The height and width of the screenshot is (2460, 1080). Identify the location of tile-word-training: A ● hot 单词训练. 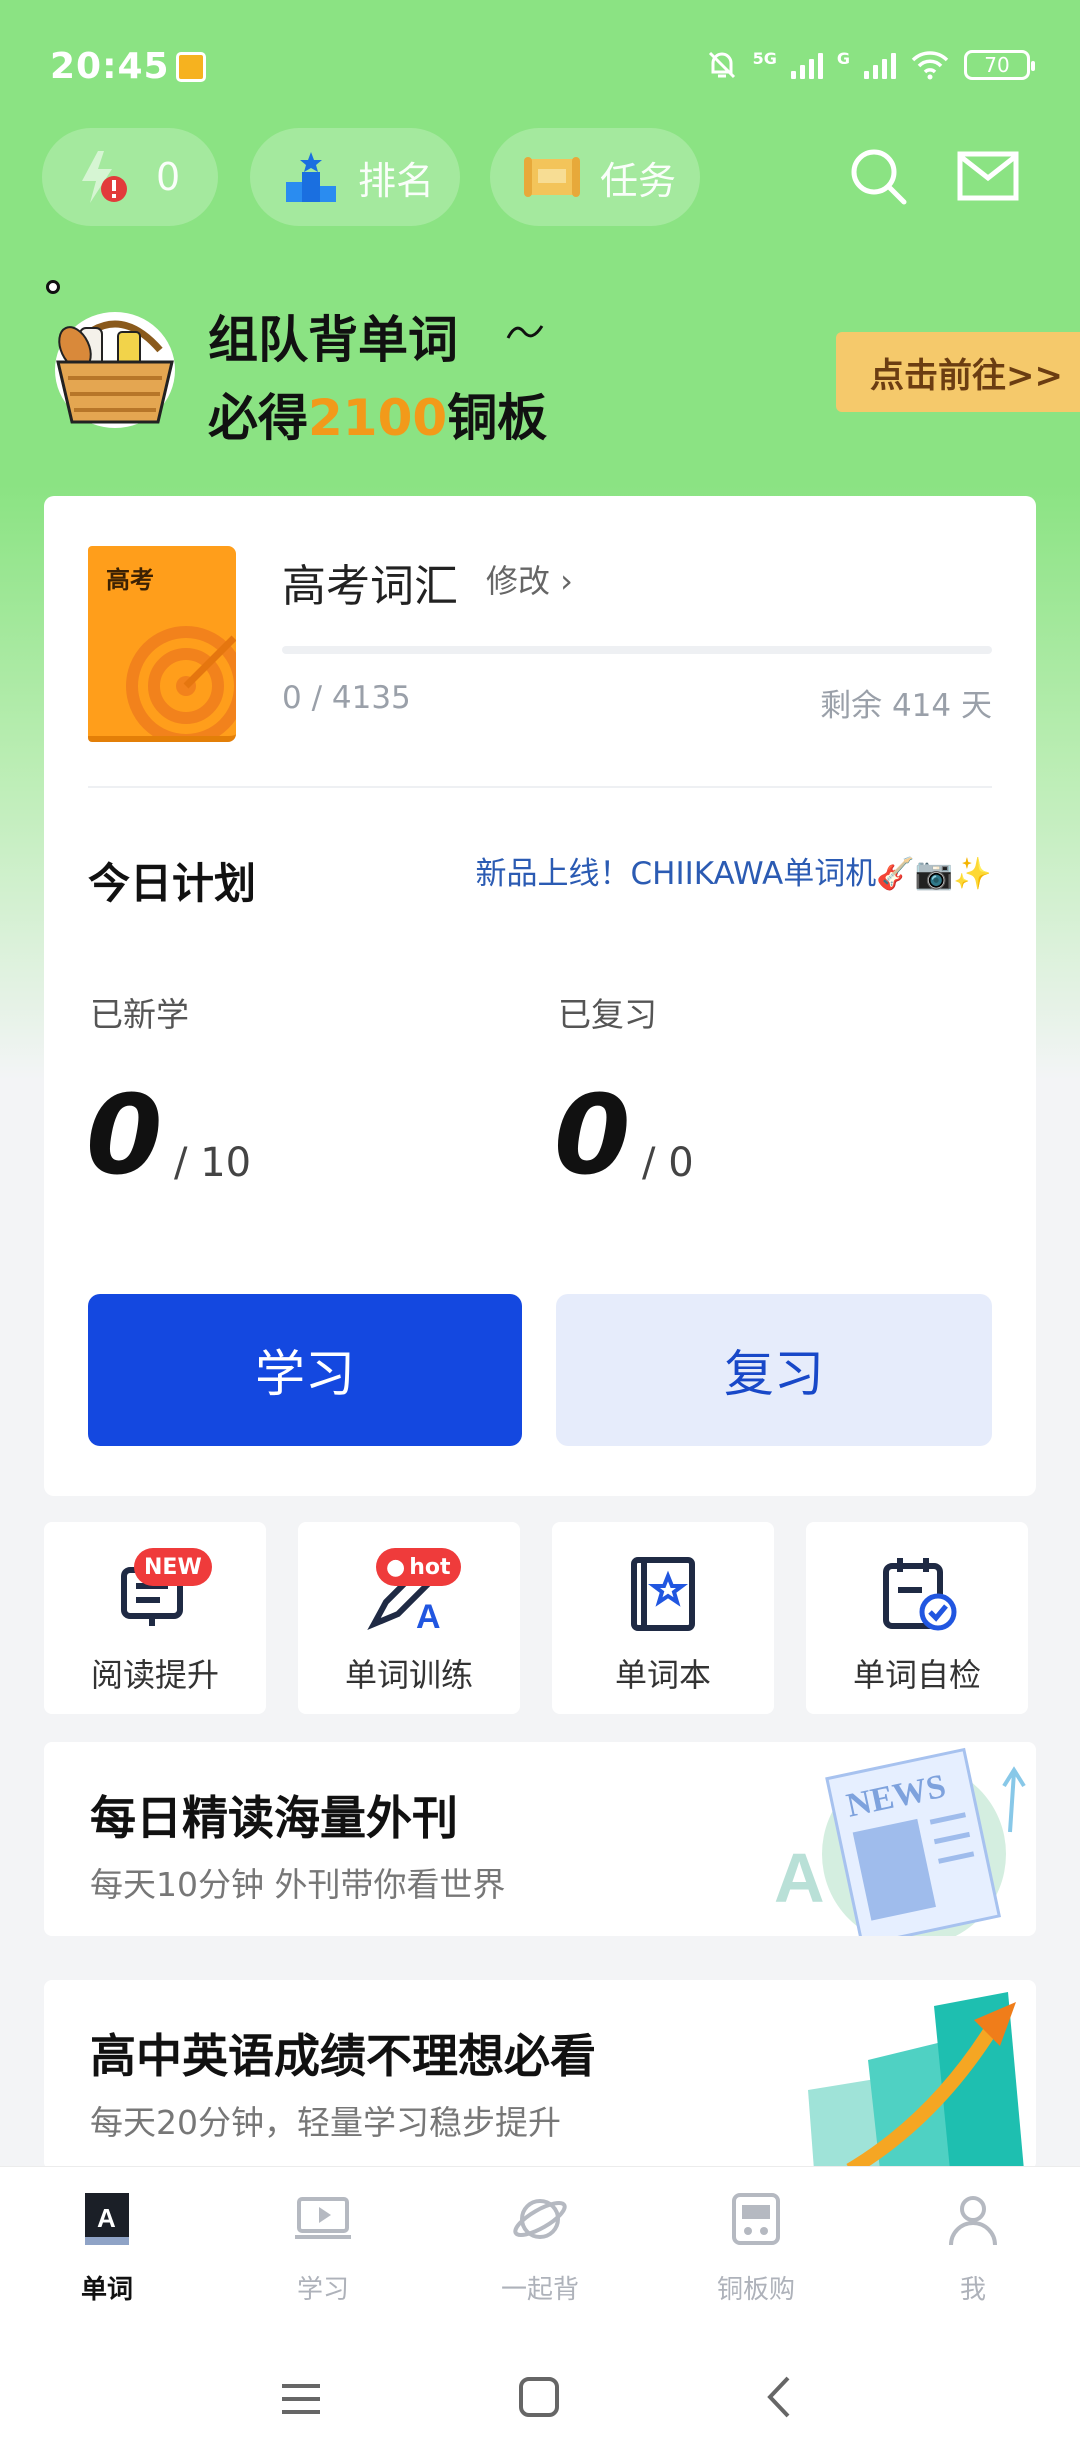
(409, 1618).